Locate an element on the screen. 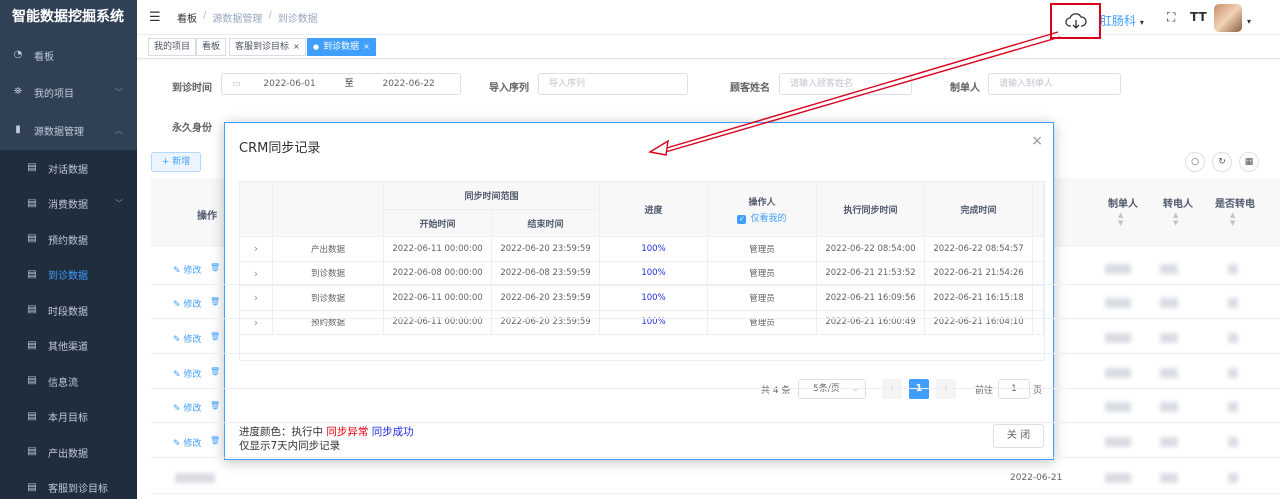  date-range-input: ▭ 2022-06-01 至 2022-06-22 is located at coordinates (341, 84).